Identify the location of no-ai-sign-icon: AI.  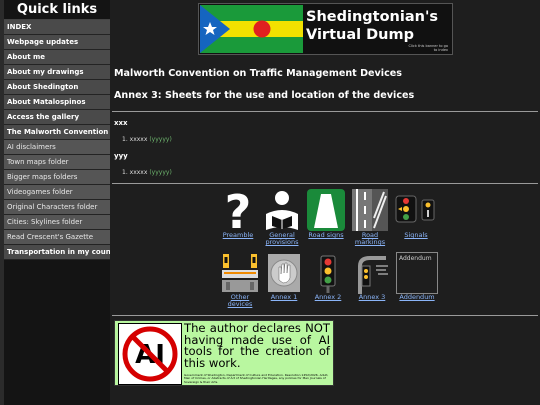
(150, 354).